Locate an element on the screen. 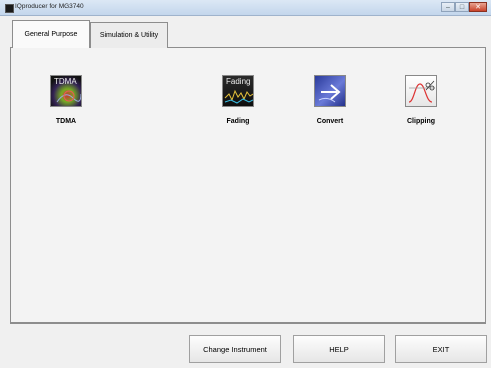 This screenshot has width=491, height=368. tab-general-purpose: General Purpose is located at coordinates (51, 34).